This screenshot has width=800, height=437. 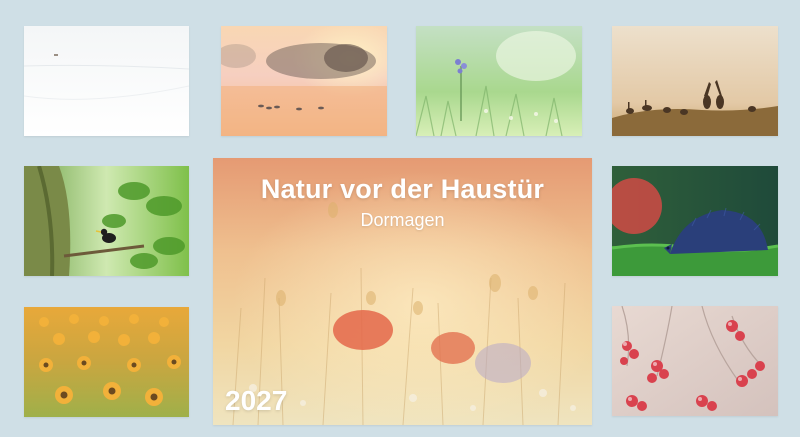 I want to click on calendar-subtitle: Dormagen, so click(x=402, y=220).